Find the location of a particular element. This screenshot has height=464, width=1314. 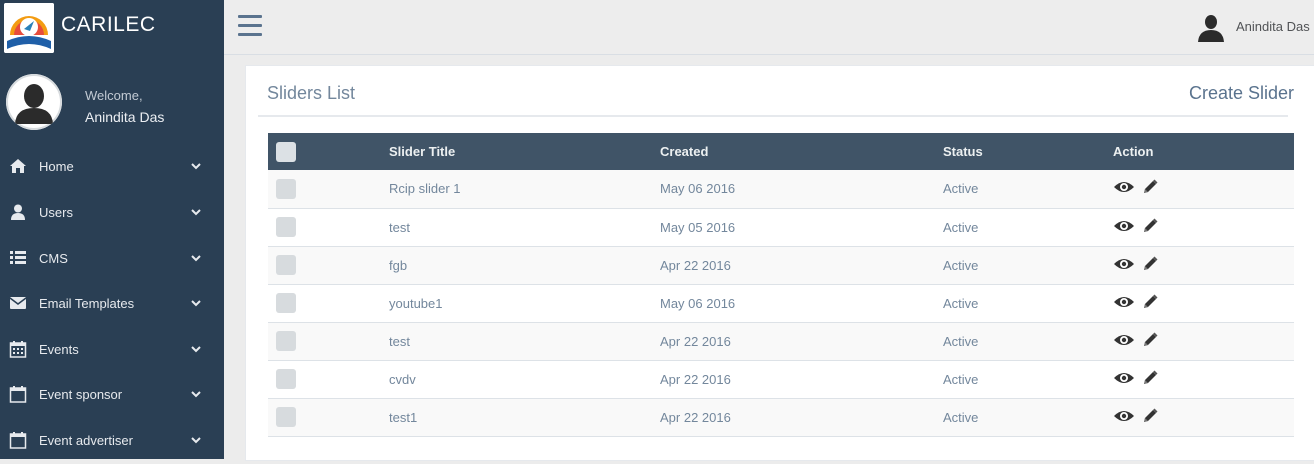

brand-title: CARILEC is located at coordinates (108, 24).